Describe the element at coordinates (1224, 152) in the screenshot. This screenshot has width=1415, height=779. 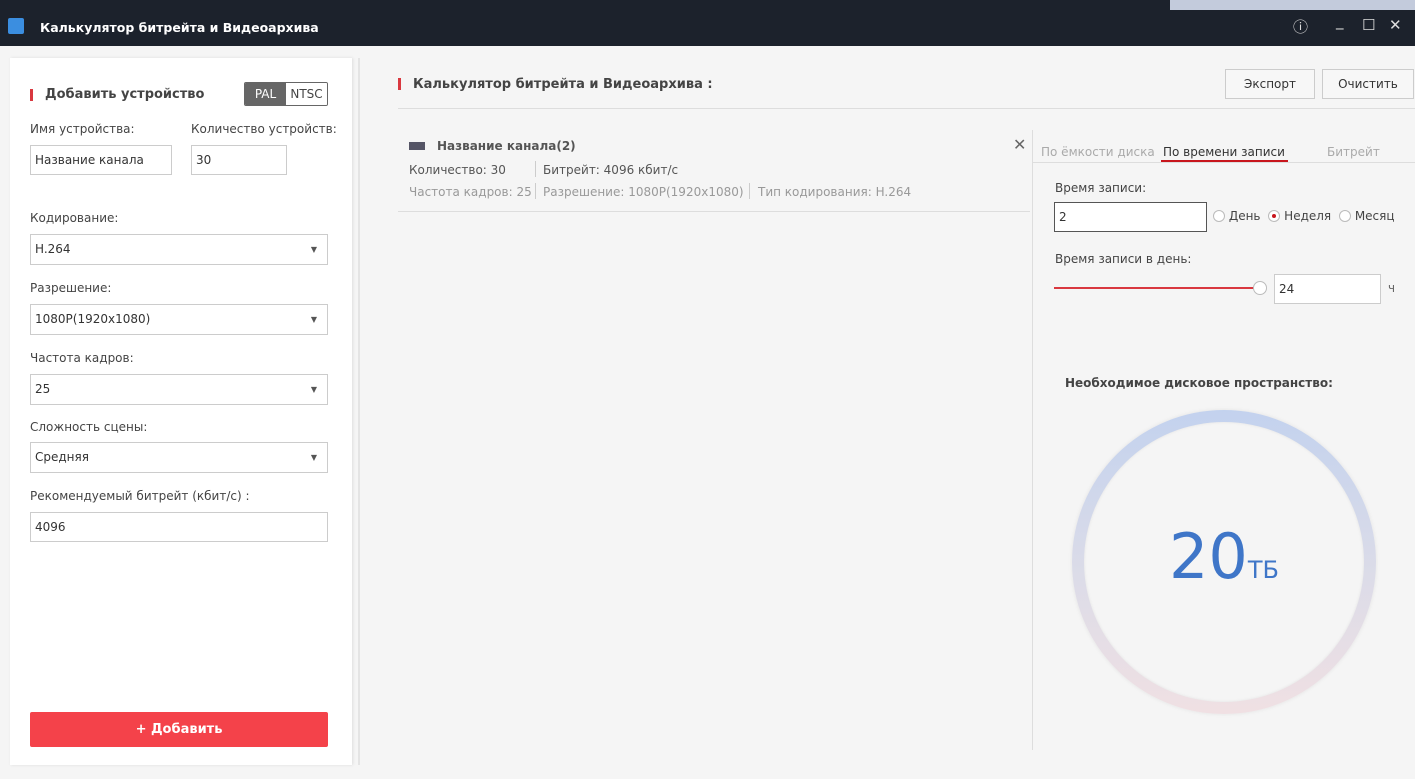
I see `tab-record-time: По времени записи` at that location.